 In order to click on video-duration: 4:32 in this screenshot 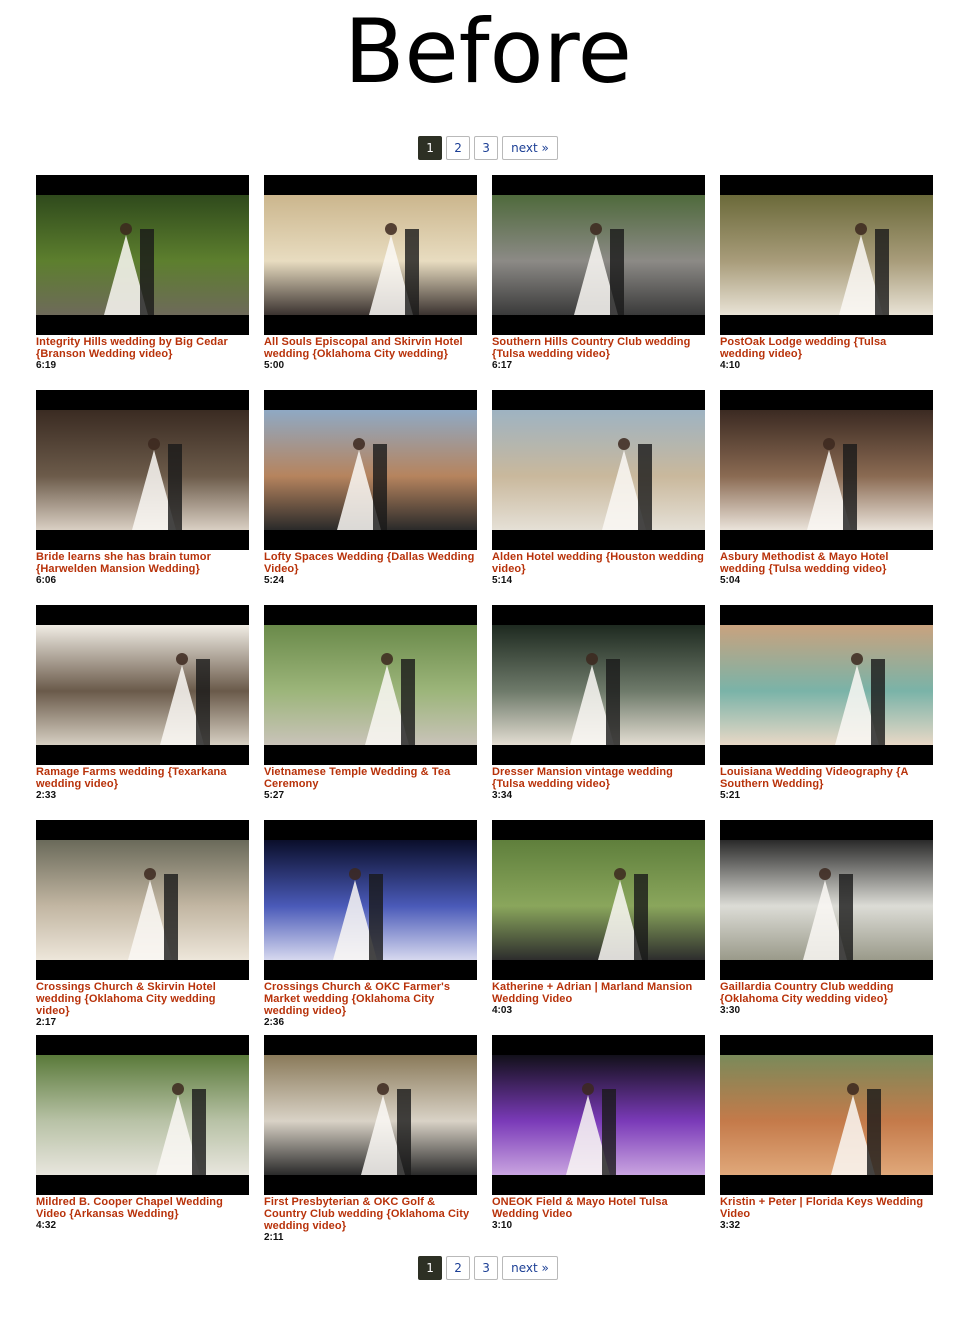, I will do `click(46, 1225)`.